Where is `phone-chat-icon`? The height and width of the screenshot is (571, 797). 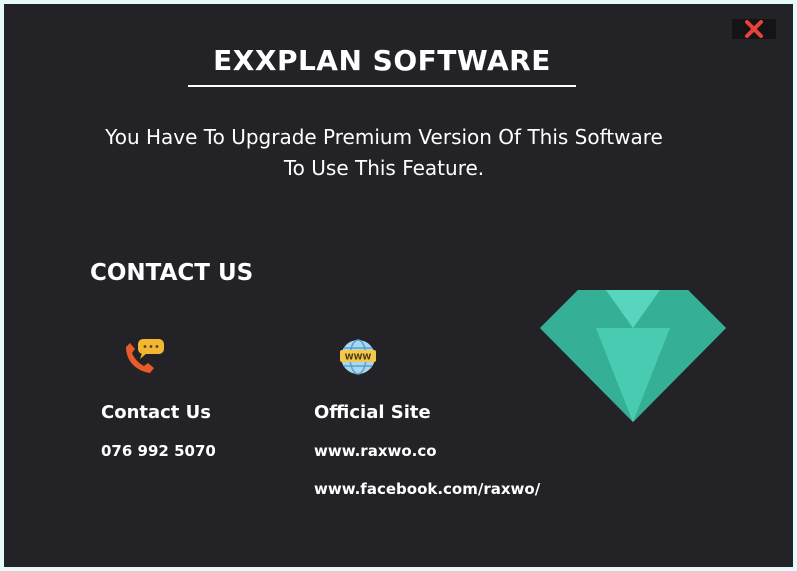
phone-chat-icon is located at coordinates (145, 356).